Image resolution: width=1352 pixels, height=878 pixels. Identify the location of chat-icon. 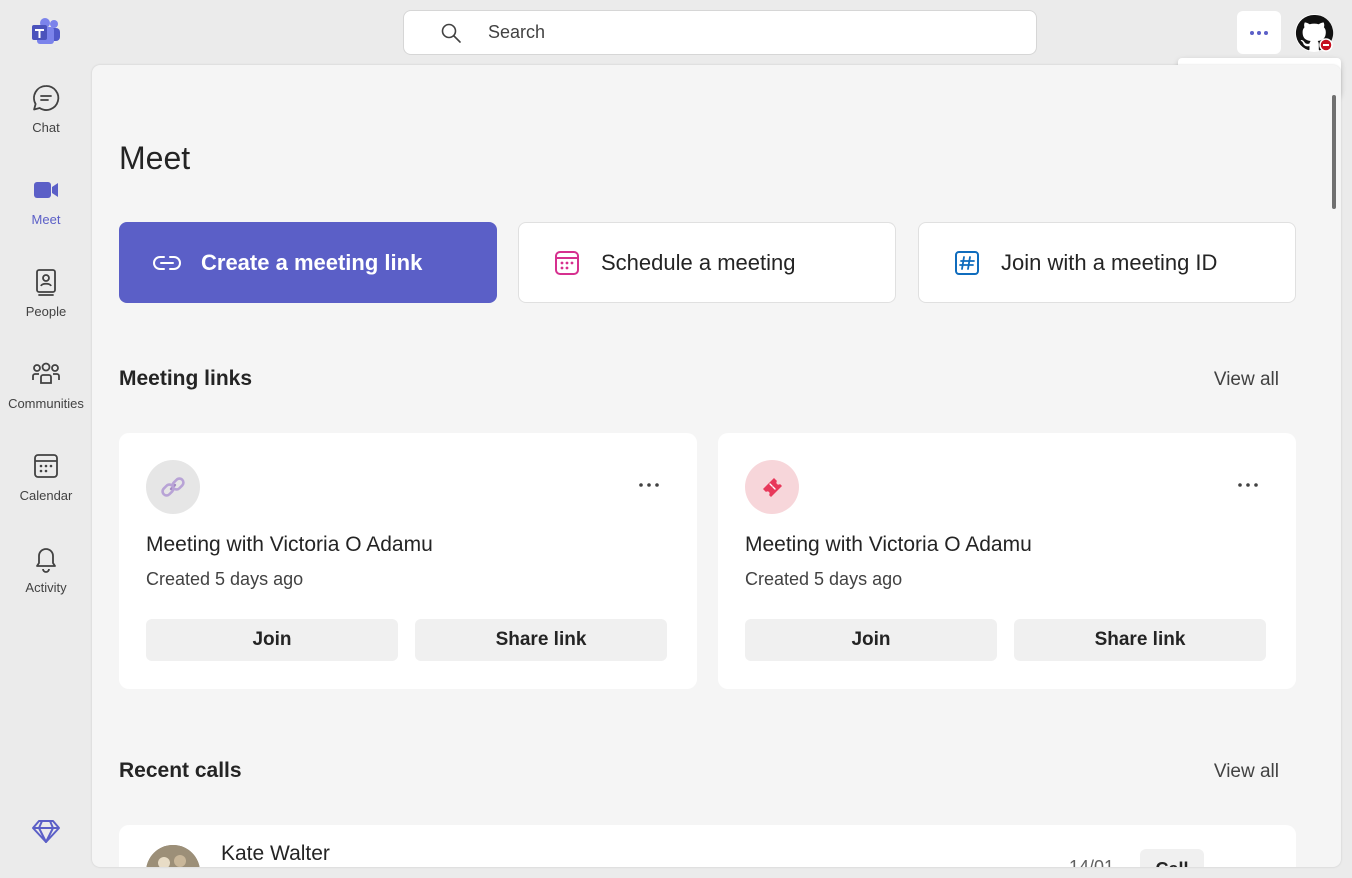
(46, 98).